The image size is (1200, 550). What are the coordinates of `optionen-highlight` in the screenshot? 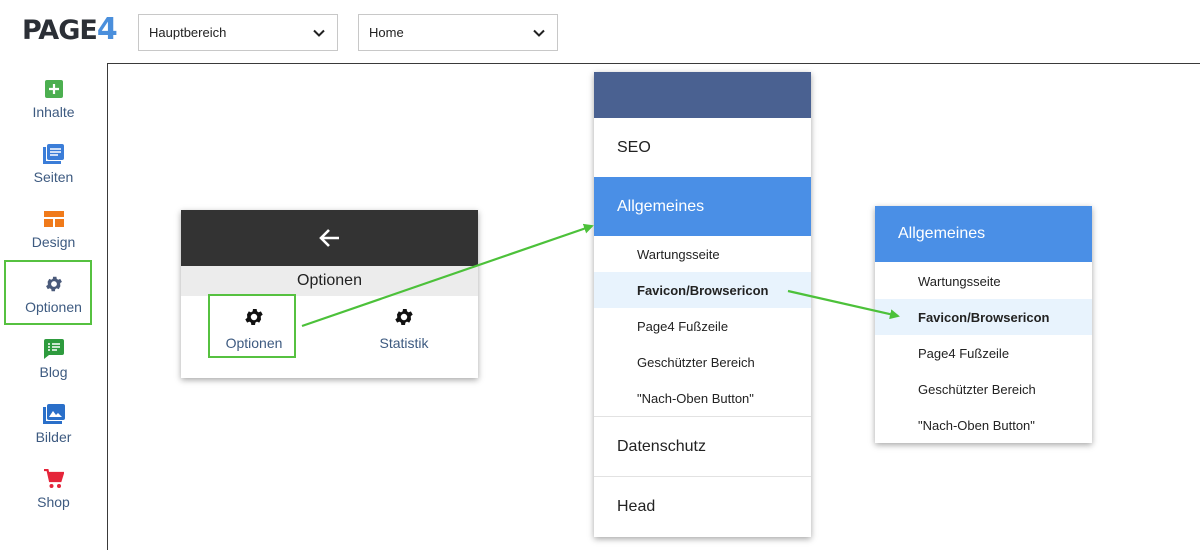 It's located at (252, 326).